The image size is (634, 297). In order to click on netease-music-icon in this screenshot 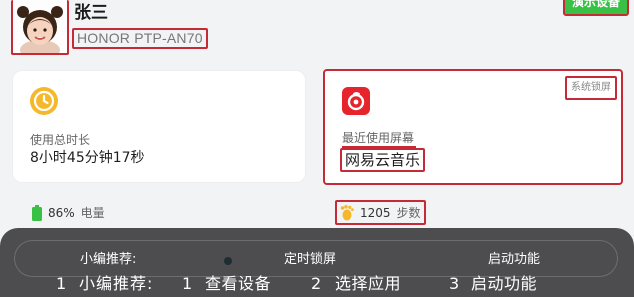, I will do `click(356, 101)`.